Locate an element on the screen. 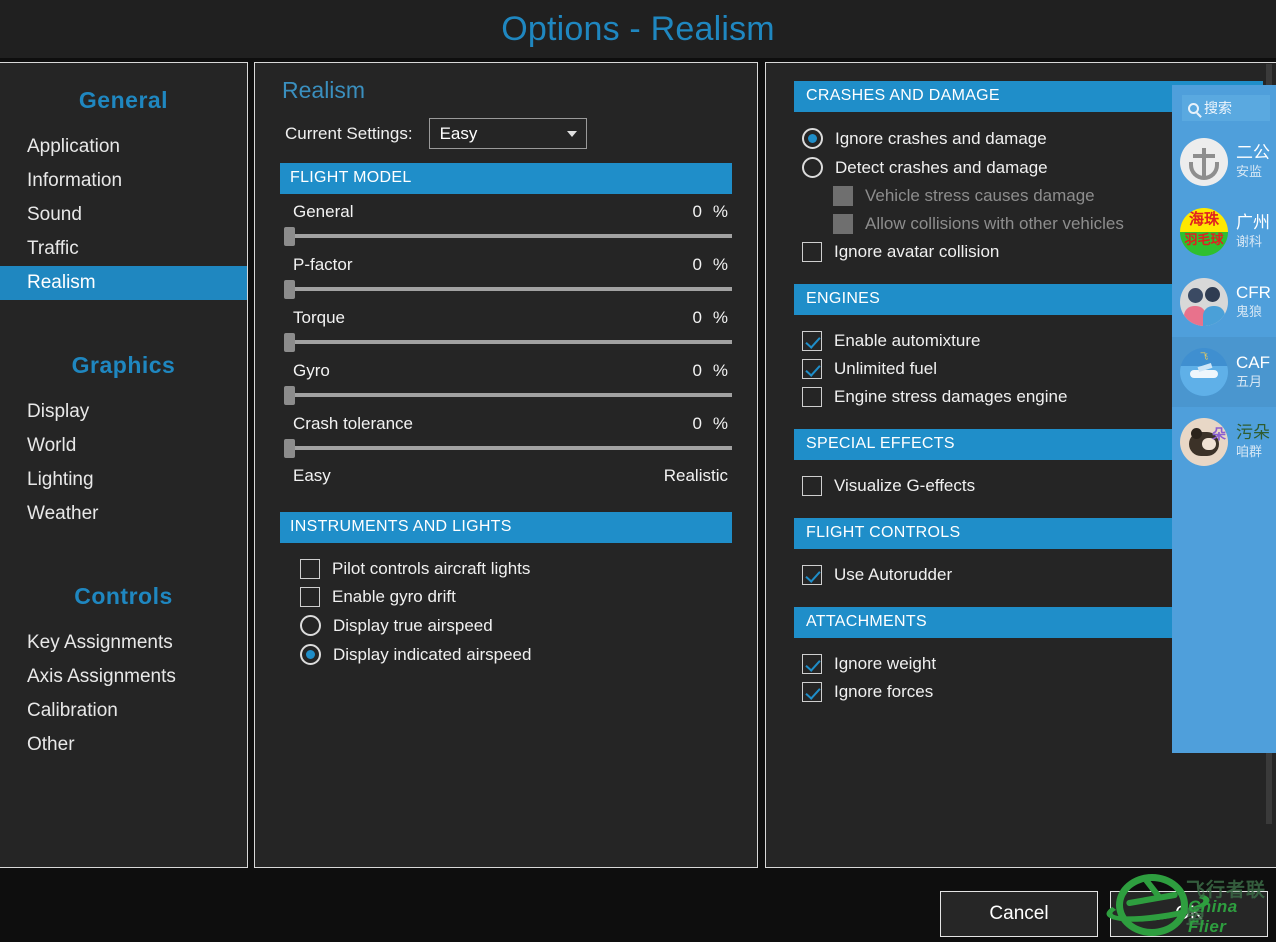  search-input: 搜索 is located at coordinates (1226, 108).